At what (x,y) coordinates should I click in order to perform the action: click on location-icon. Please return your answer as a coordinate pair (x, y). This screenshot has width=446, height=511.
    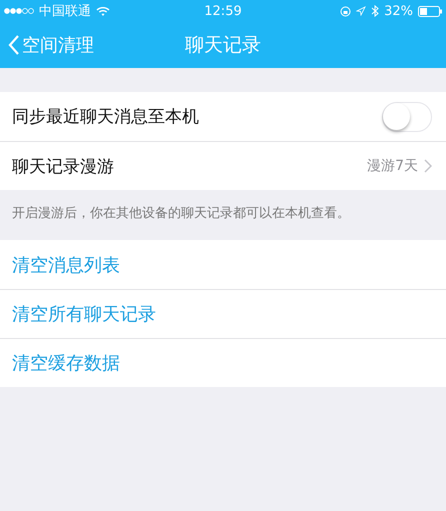
    Looking at the image, I should click on (361, 11).